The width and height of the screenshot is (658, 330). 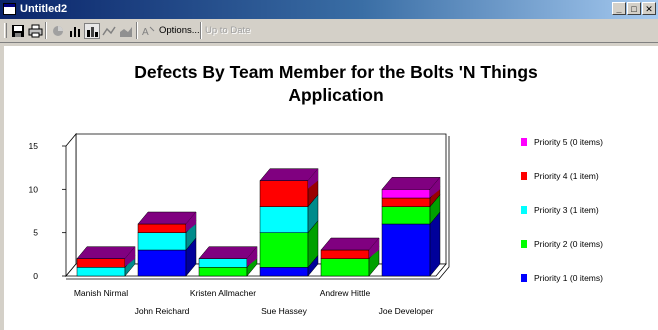 I want to click on minimize-button: _, so click(x=619, y=8).